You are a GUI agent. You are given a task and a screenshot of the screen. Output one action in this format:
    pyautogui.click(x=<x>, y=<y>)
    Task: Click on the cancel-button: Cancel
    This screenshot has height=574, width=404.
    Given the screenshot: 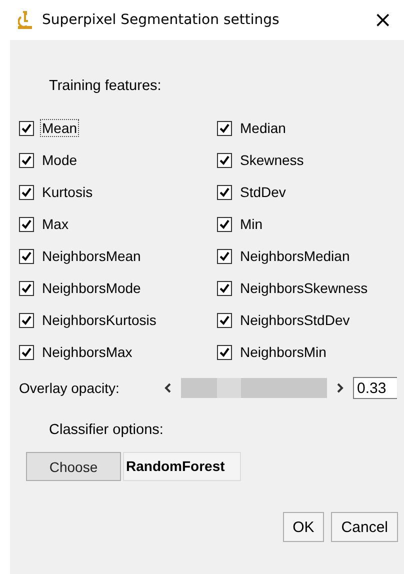 What is the action you would take?
    pyautogui.click(x=364, y=527)
    